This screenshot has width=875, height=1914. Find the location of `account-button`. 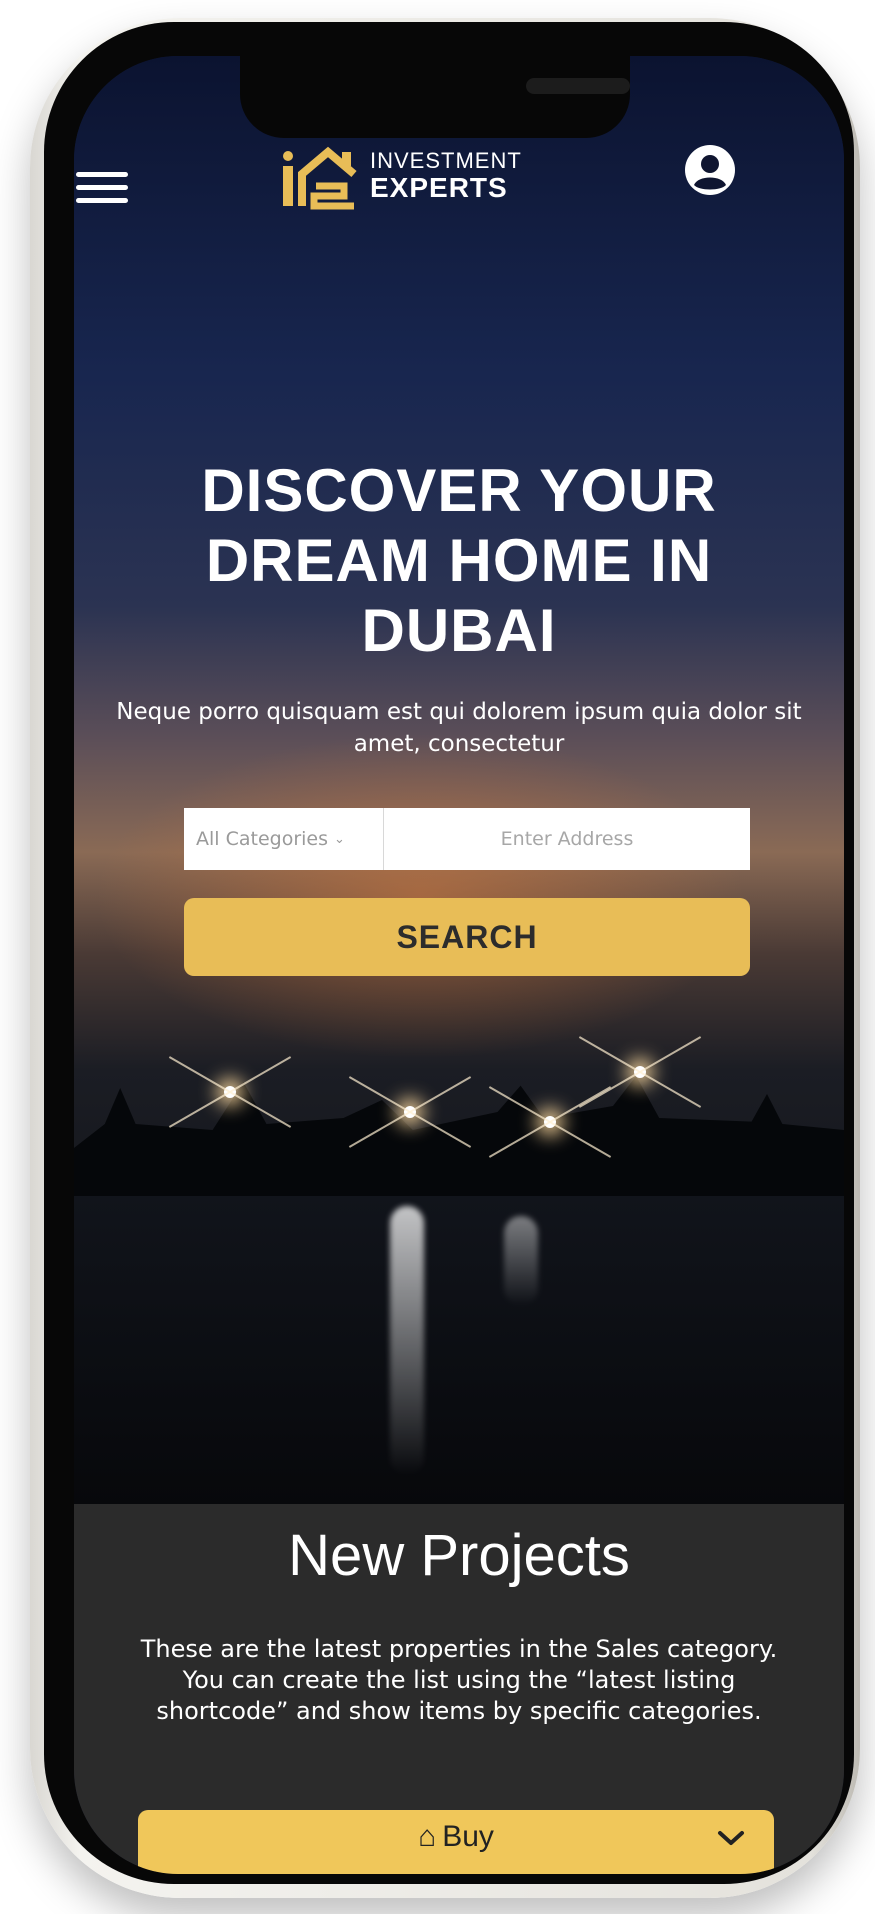

account-button is located at coordinates (710, 170).